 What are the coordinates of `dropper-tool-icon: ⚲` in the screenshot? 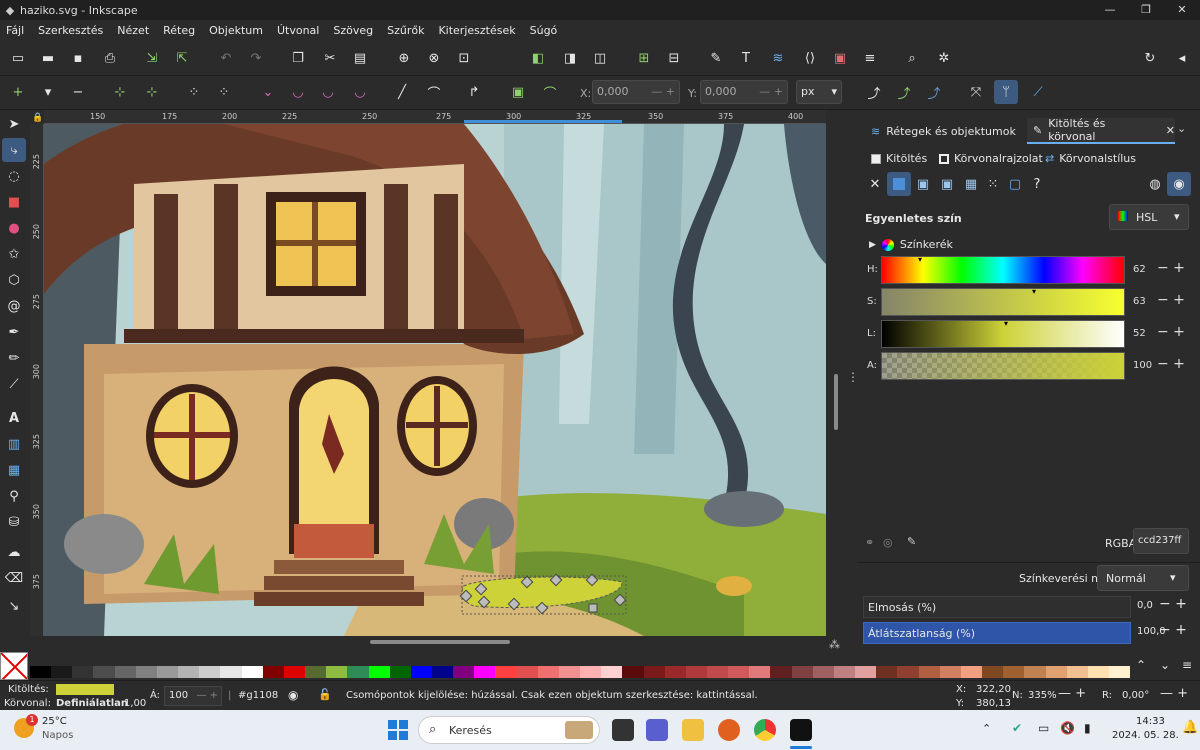 It's located at (14, 496).